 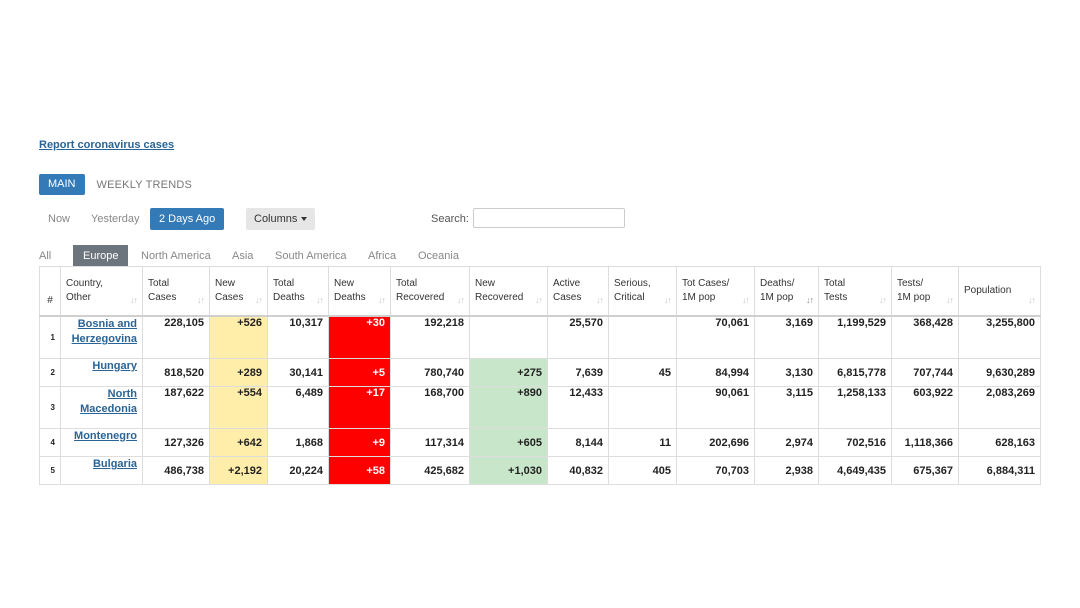 I want to click on data-cell: 4,649,435, so click(x=855, y=470).